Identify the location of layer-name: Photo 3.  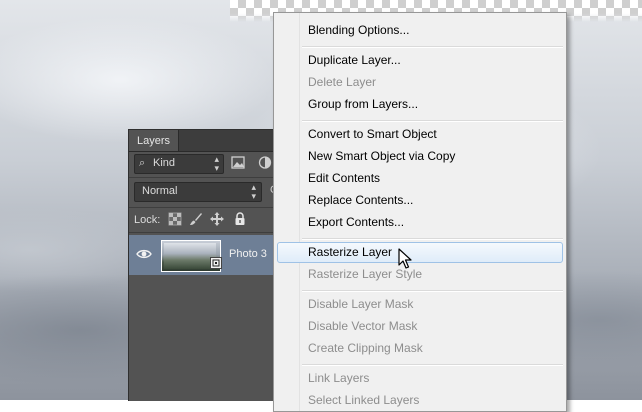
(248, 254).